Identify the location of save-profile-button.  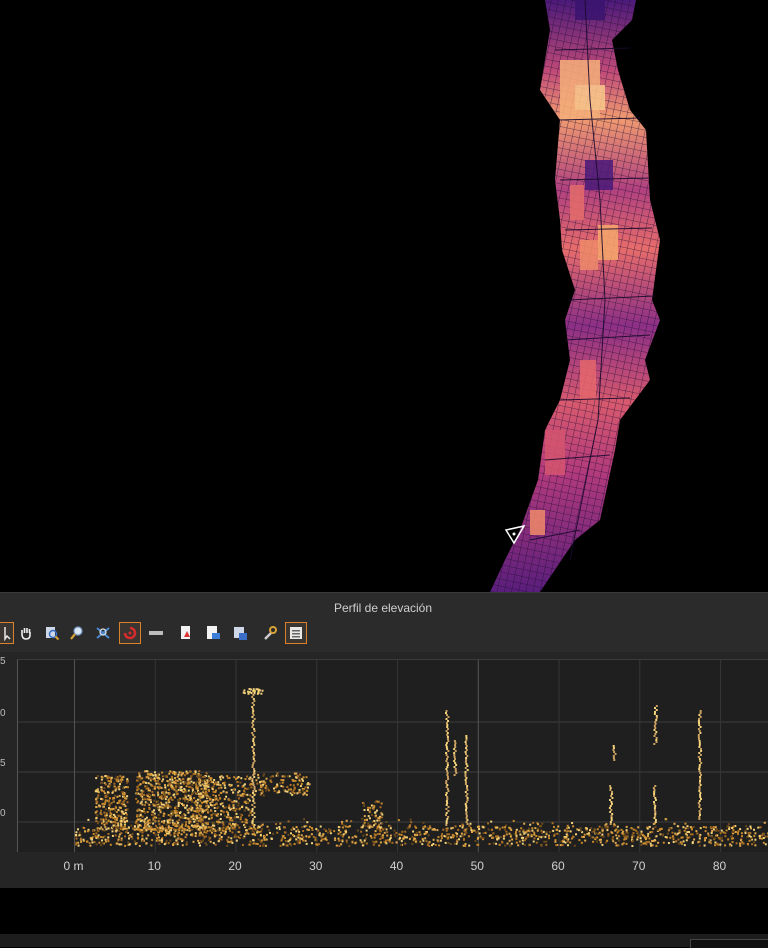
(240, 633).